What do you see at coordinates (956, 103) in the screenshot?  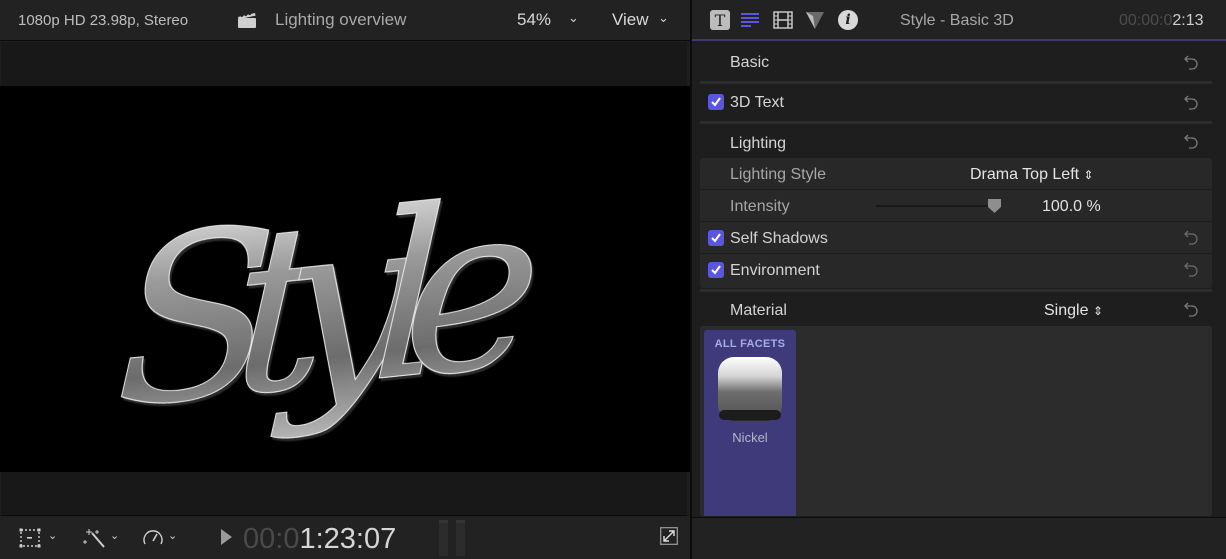 I see `section-3d-text: 3D Text` at bounding box center [956, 103].